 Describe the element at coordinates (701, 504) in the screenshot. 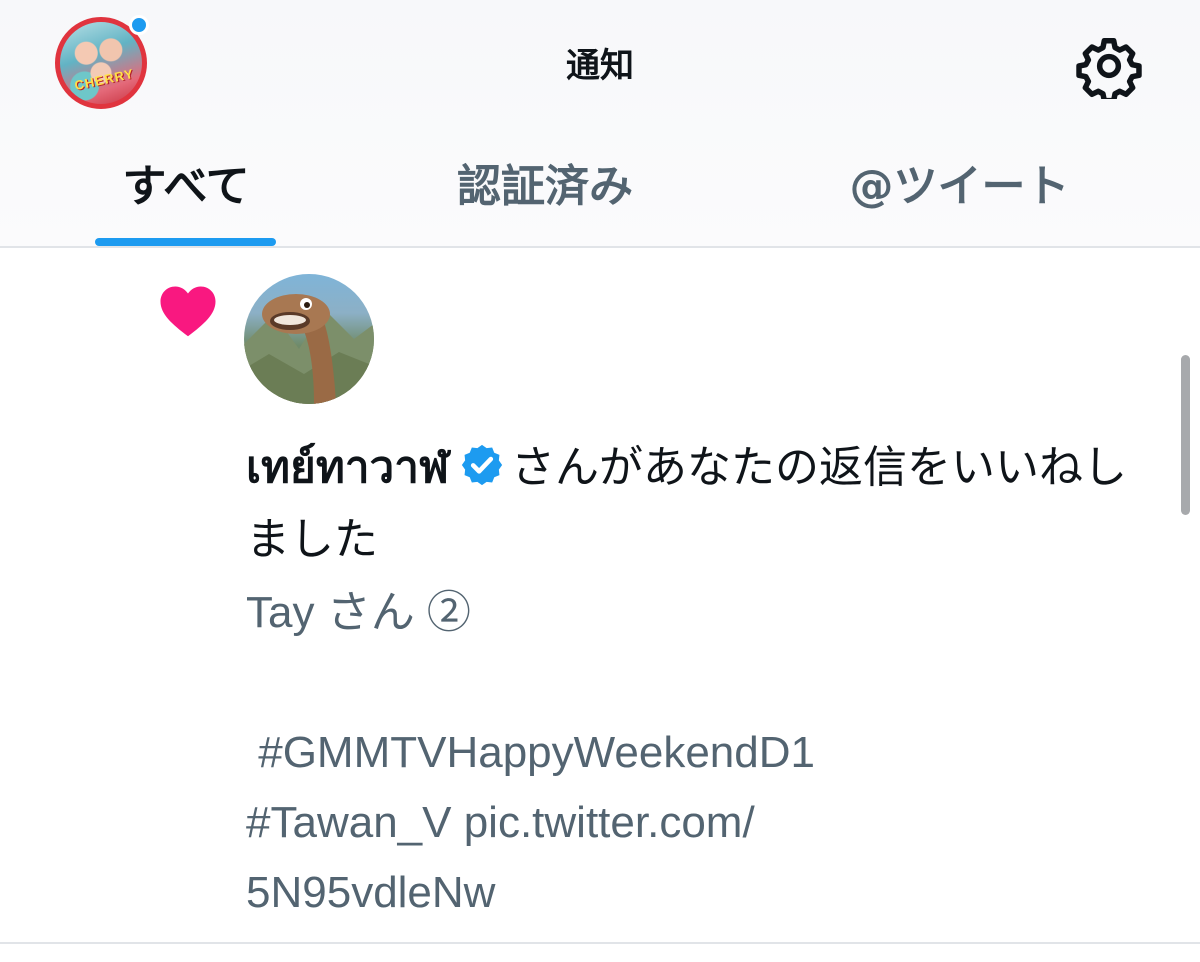

I see `notification-message: เทย์ทาวาฬ さんがあなたの返信をいいねしました` at that location.